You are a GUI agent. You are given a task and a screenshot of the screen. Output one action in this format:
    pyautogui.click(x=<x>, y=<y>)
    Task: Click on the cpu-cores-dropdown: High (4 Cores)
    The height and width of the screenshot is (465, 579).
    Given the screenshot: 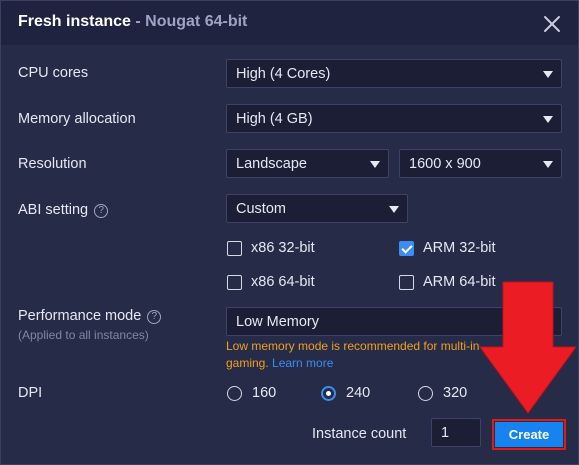 What is the action you would take?
    pyautogui.click(x=394, y=73)
    